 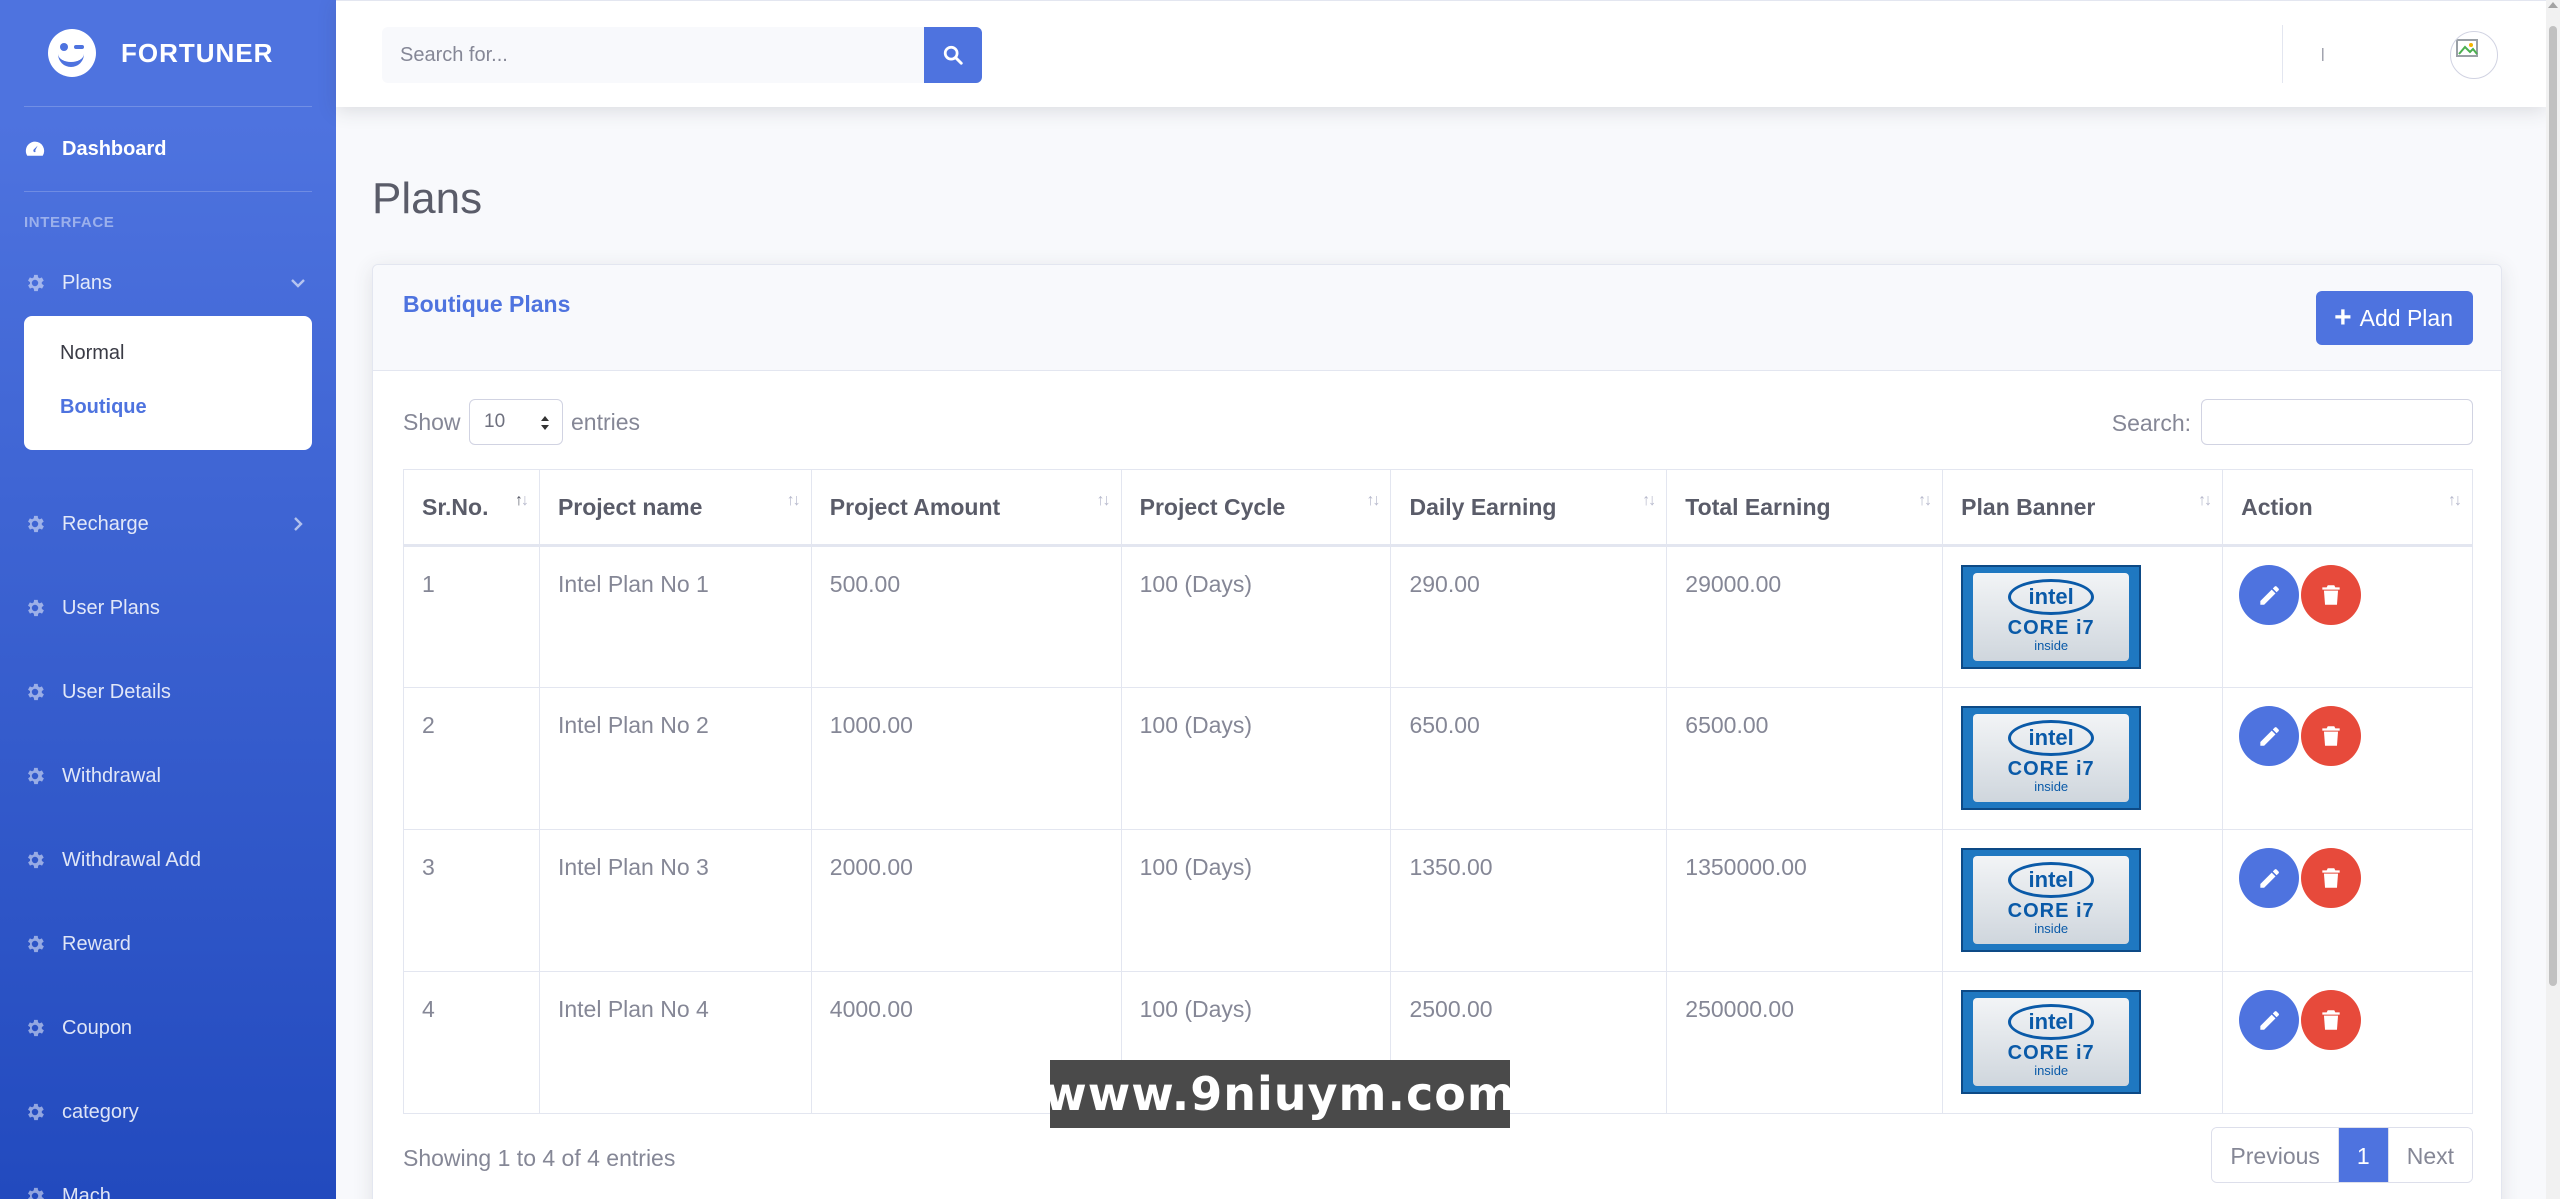 What do you see at coordinates (168, 149) in the screenshot?
I see `sidebar-item-dashboard: Dashboard` at bounding box center [168, 149].